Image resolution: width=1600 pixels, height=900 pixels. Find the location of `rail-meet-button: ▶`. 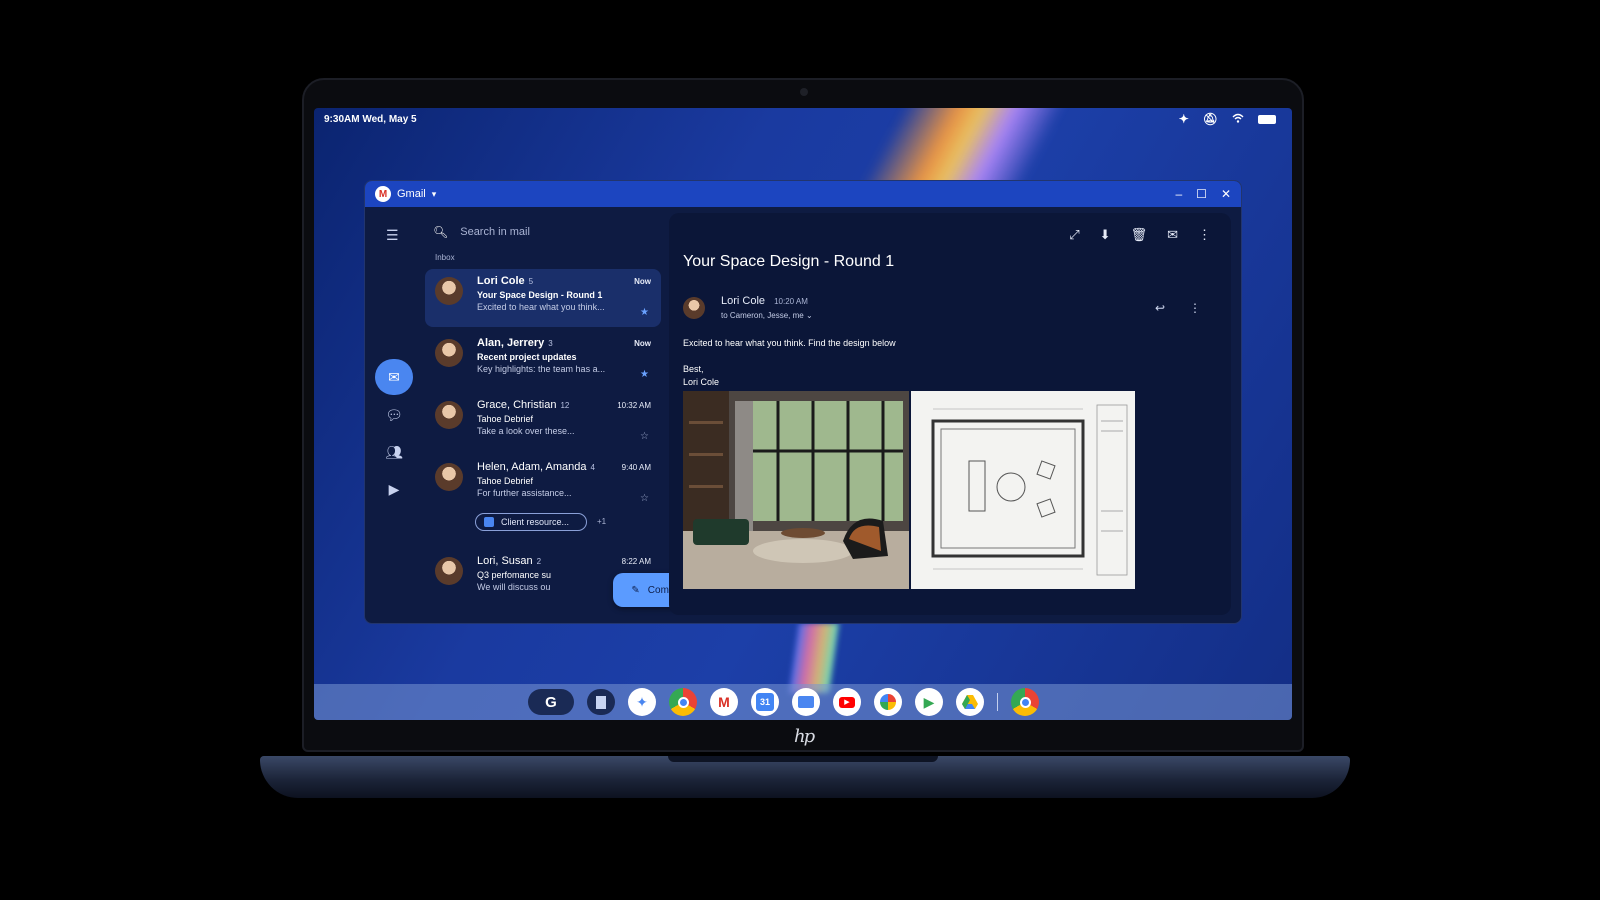

rail-meet-button: ▶ is located at coordinates (394, 489).